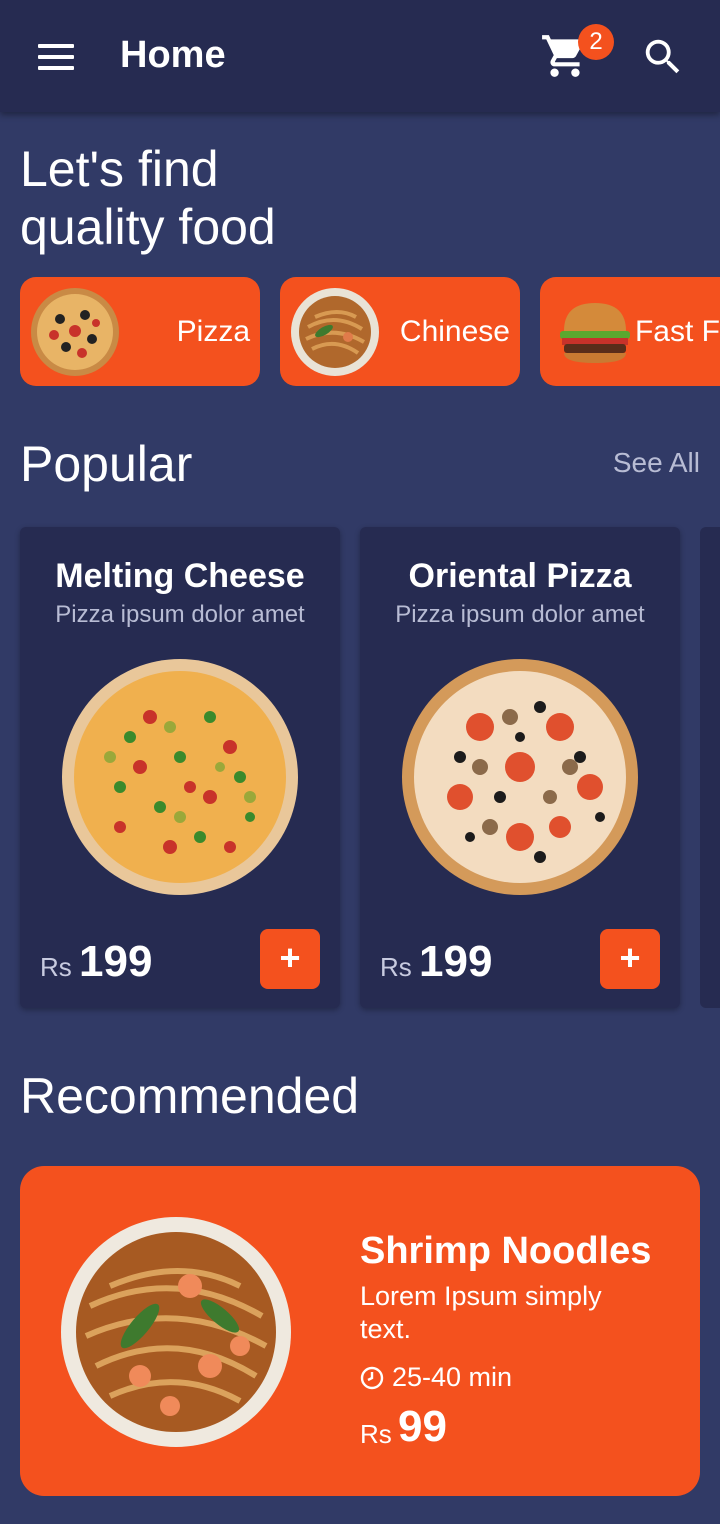 The image size is (720, 1524). Describe the element at coordinates (176, 1332) in the screenshot. I see `shrimp-noodles-image` at that location.